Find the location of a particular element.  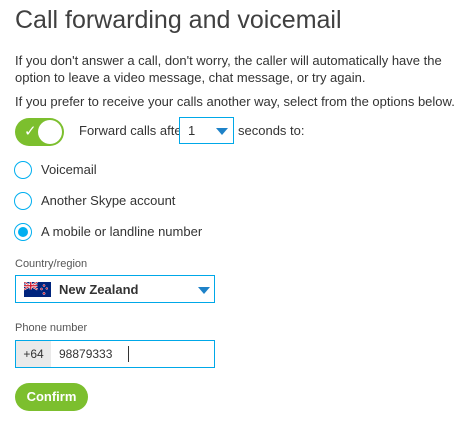

forward-calls-toggle: ✓ is located at coordinates (39, 132).